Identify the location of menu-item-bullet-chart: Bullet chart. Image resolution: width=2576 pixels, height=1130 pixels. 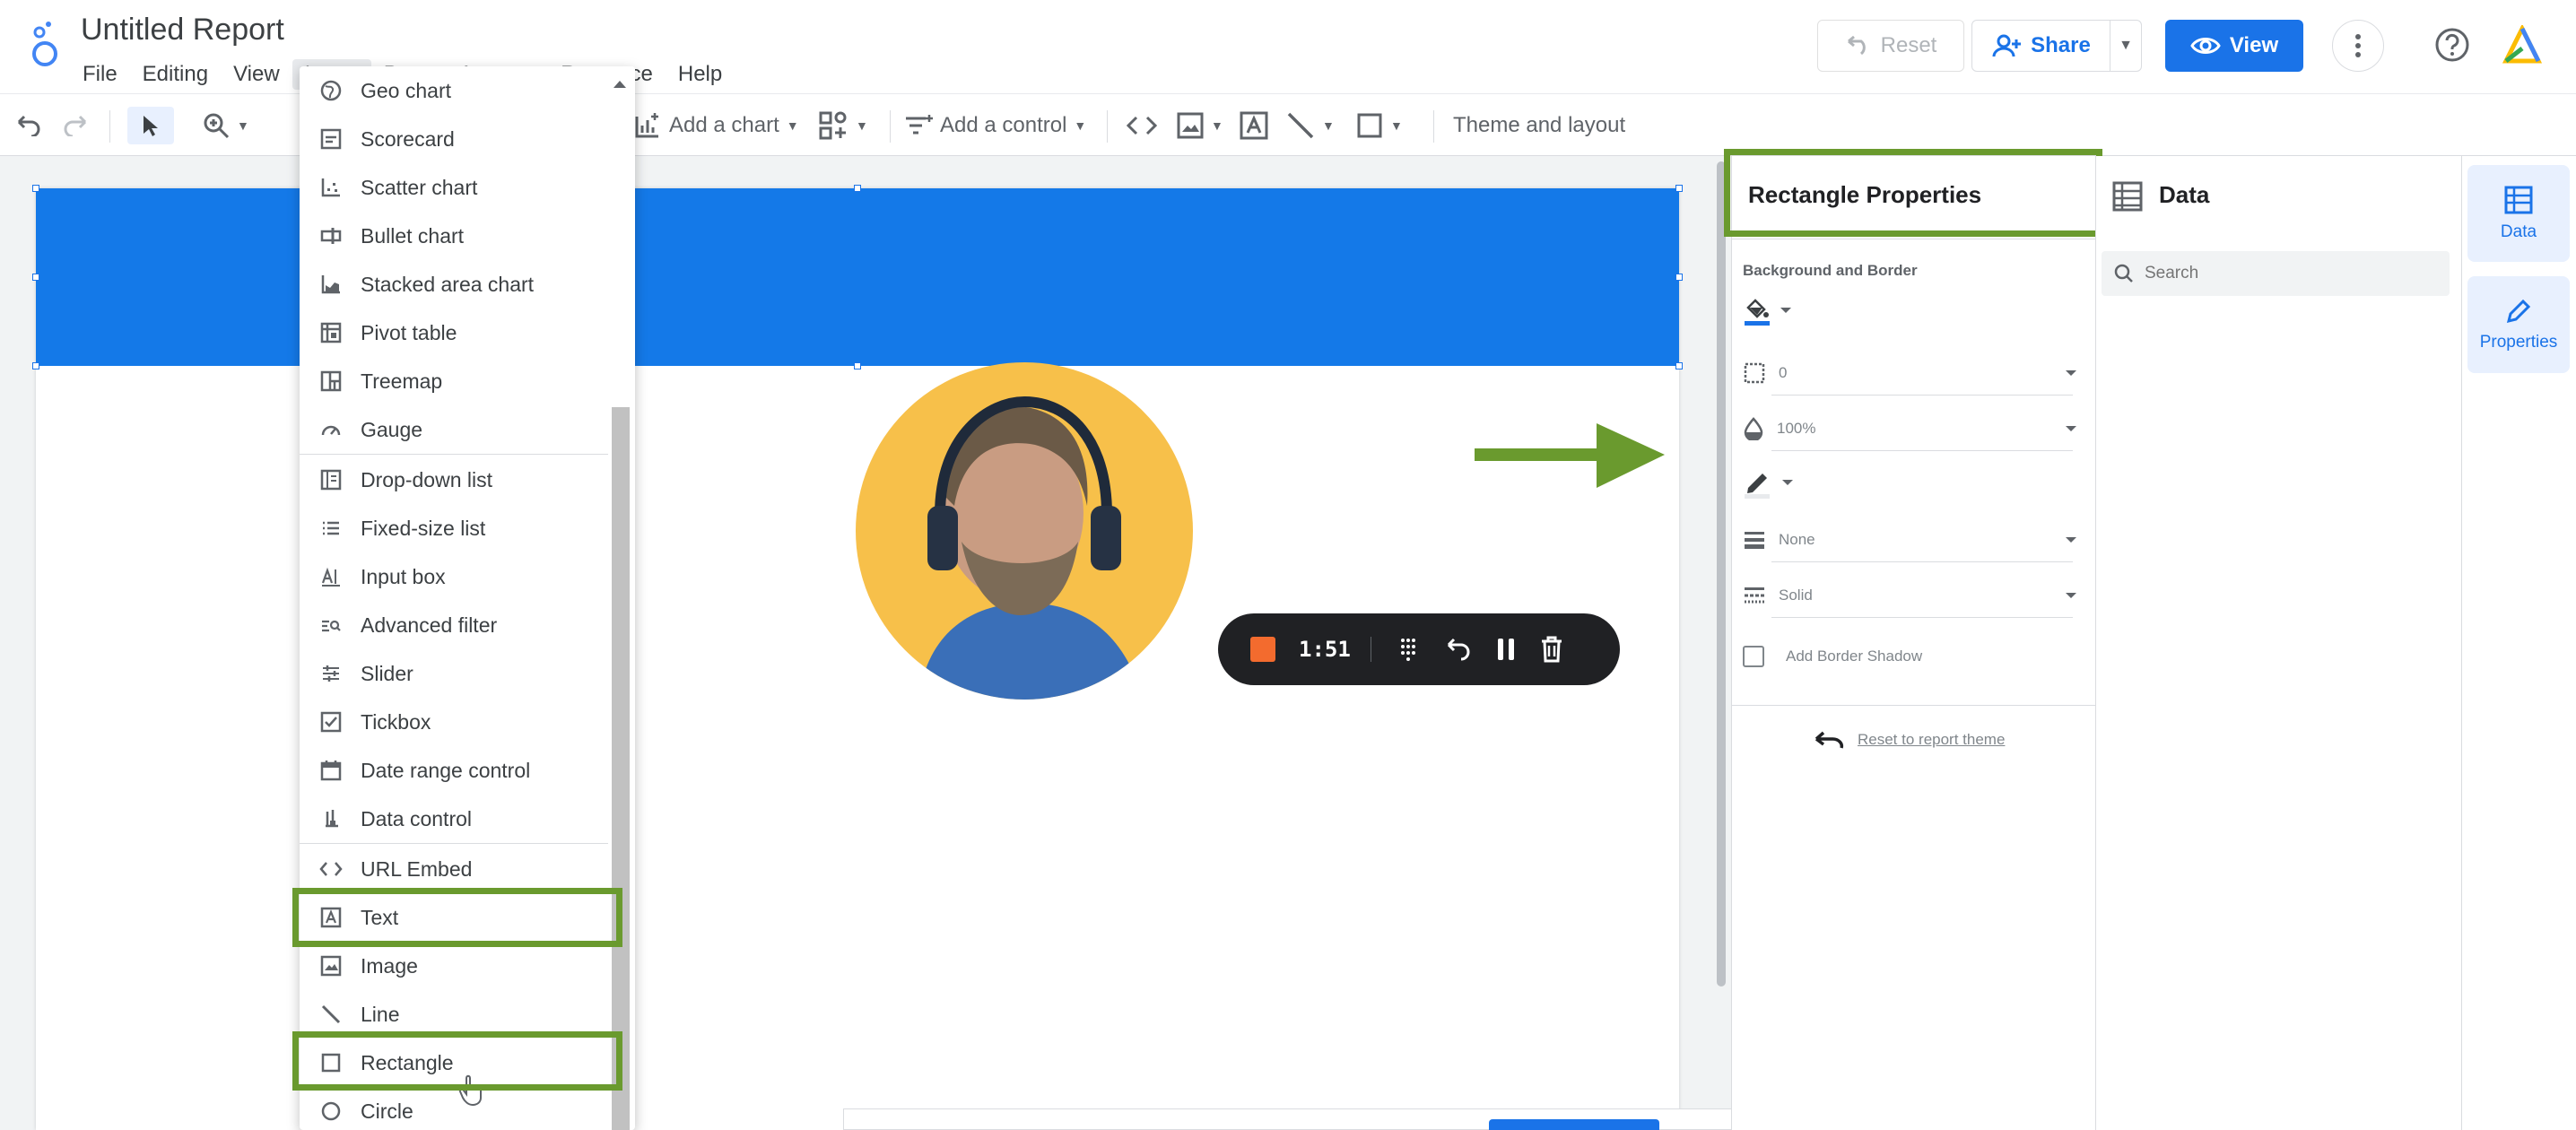
(454, 236).